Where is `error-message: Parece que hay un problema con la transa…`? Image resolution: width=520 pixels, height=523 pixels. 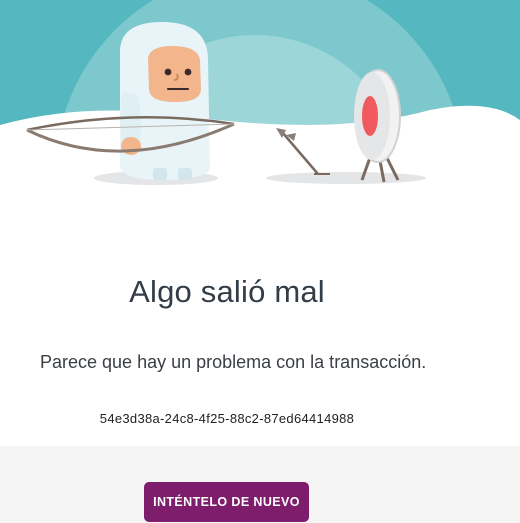
error-message: Parece que hay un problema con la transa… is located at coordinates (233, 362).